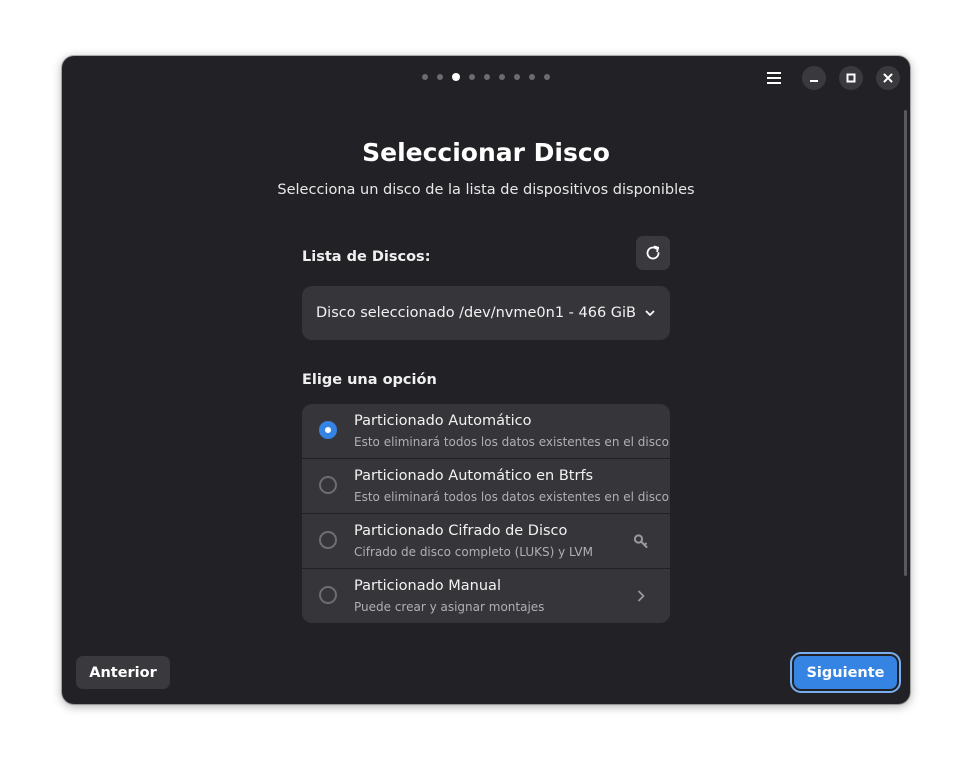 The height and width of the screenshot is (772, 972). I want to click on refresh-button, so click(653, 253).